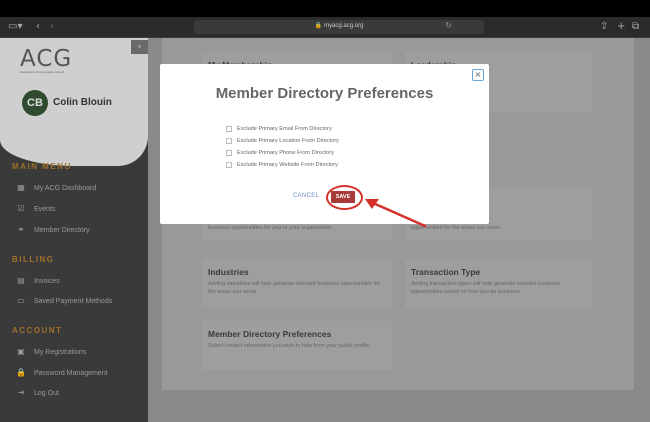  What do you see at coordinates (396, 213) in the screenshot?
I see `annotation-arrow` at bounding box center [396, 213].